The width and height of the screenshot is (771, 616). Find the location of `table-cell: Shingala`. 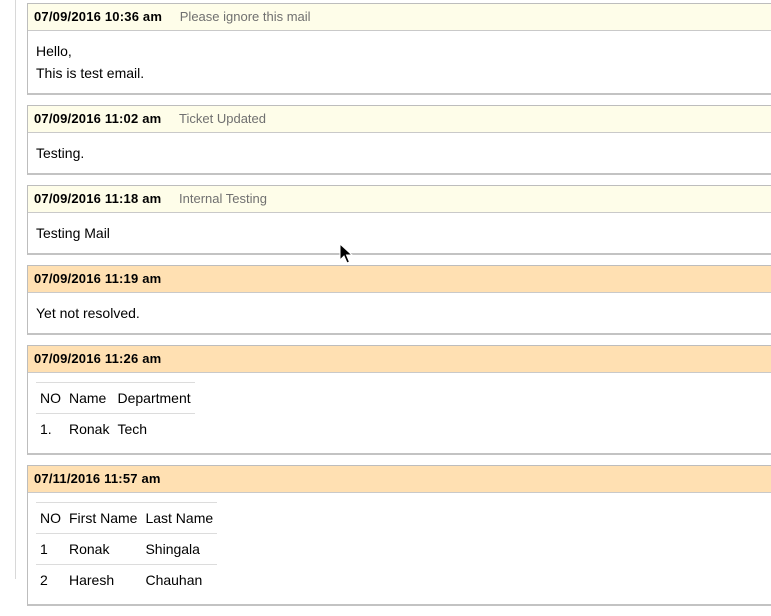

table-cell: Shingala is located at coordinates (179, 549).